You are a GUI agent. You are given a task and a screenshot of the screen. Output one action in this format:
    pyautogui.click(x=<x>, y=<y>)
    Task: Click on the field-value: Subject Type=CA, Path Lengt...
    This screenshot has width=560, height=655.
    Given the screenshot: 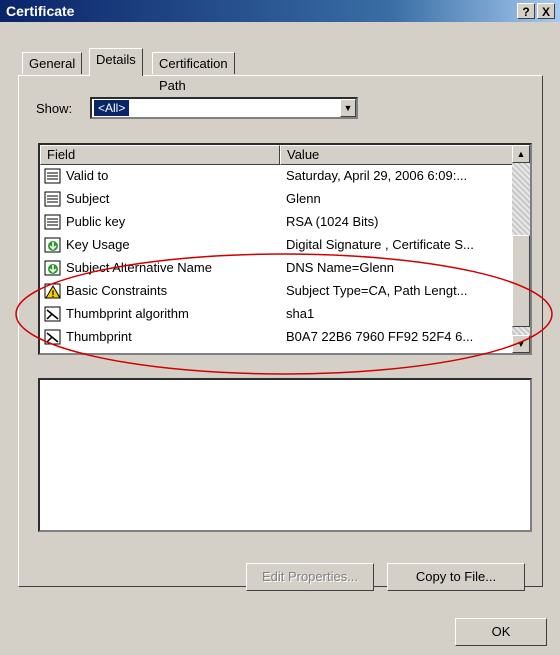 What is the action you would take?
    pyautogui.click(x=377, y=290)
    